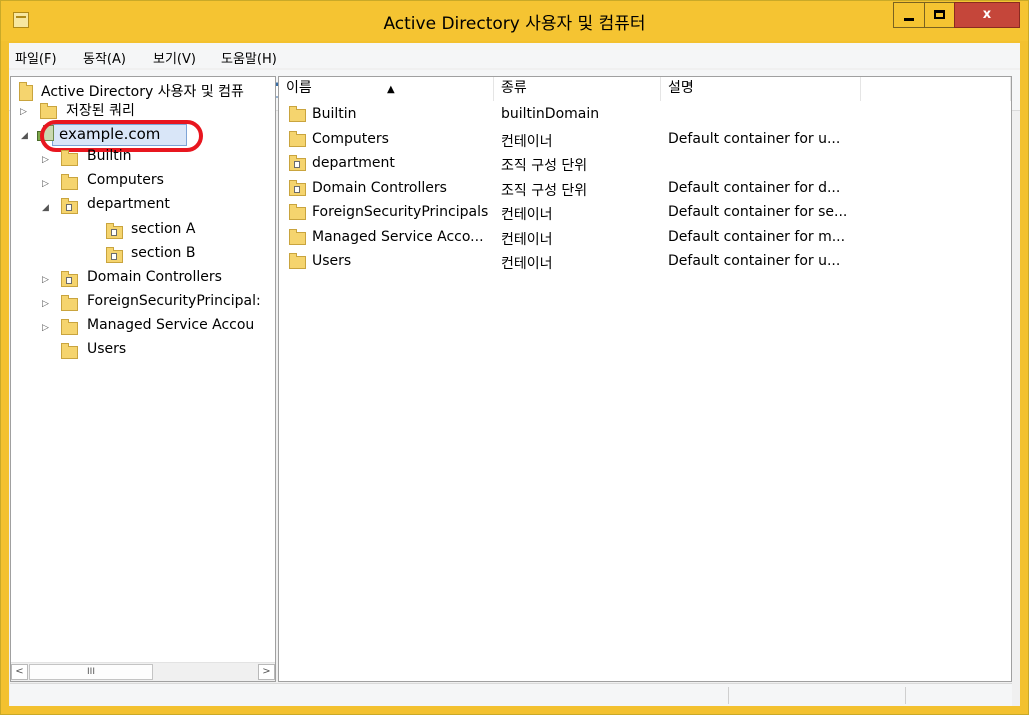  What do you see at coordinates (19, 672) in the screenshot?
I see `scroll-left-icon: <` at bounding box center [19, 672].